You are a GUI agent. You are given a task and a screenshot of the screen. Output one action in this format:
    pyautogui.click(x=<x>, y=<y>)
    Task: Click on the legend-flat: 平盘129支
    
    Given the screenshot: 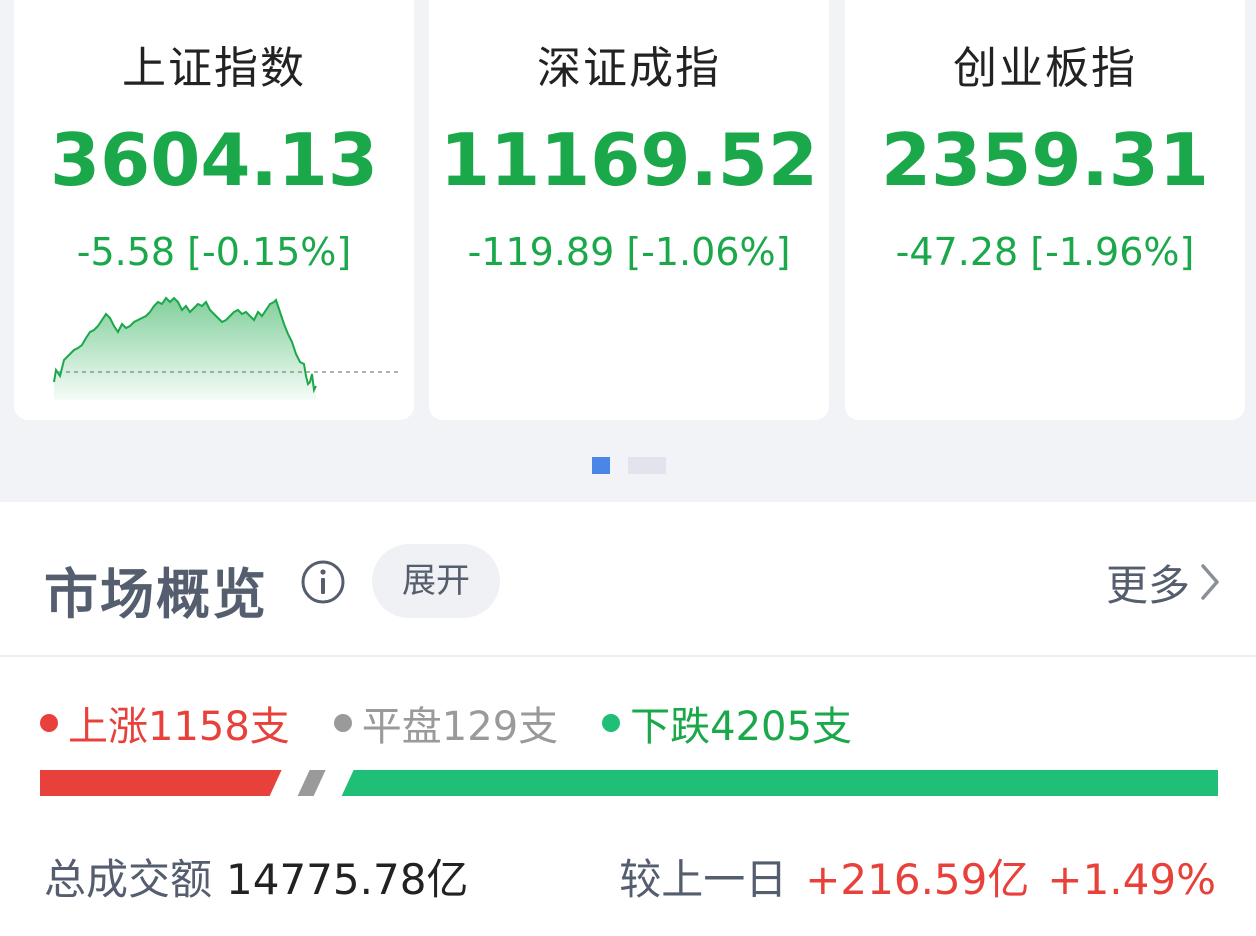 What is the action you would take?
    pyautogui.click(x=446, y=723)
    